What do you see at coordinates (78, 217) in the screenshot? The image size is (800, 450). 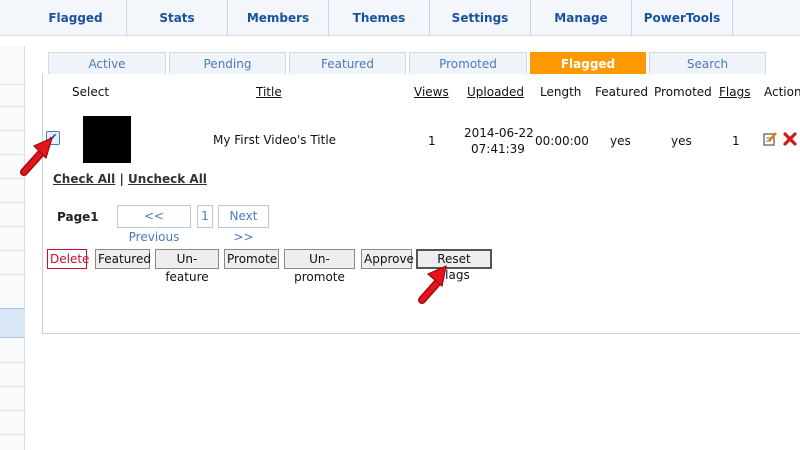 I see `page-indicator: Page1` at bounding box center [78, 217].